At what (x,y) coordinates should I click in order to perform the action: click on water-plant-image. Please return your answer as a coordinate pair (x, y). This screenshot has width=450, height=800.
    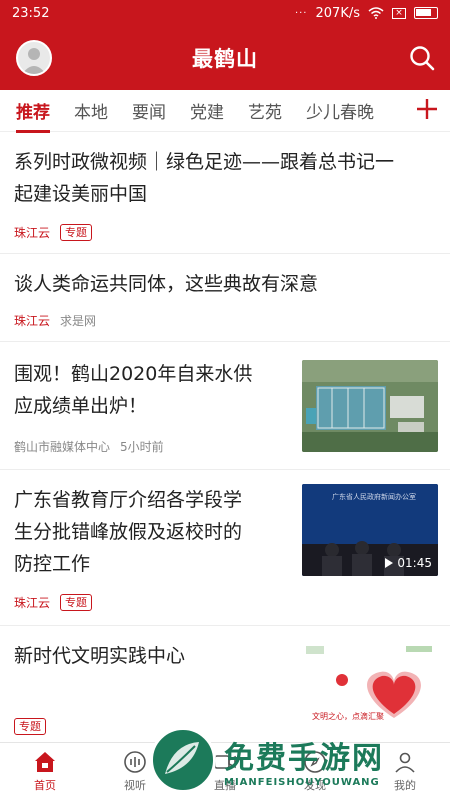
    Looking at the image, I should click on (370, 406).